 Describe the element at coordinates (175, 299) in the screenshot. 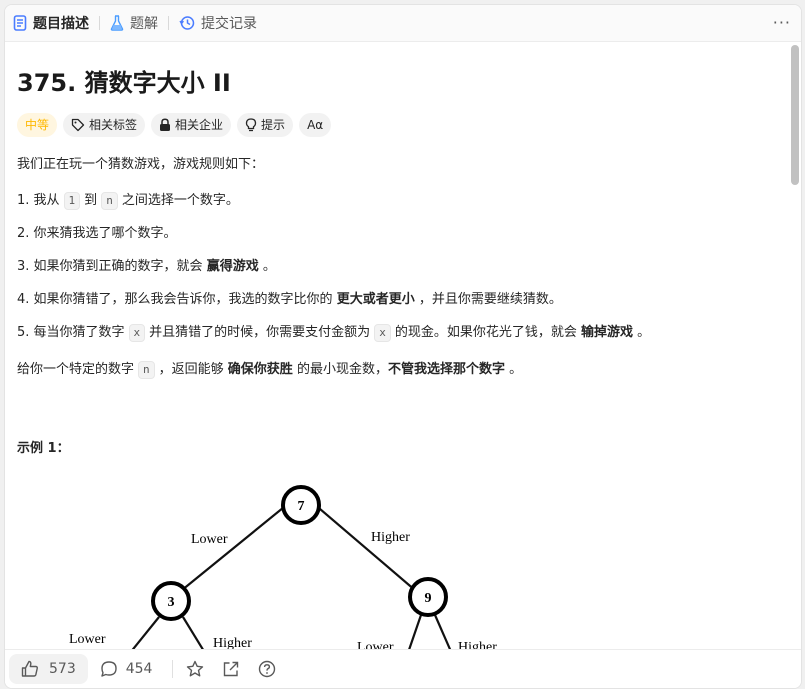

I see `rule-4-text-a: 4. 如果你猜错了，那么我会告诉你，我选的数字比你的` at that location.